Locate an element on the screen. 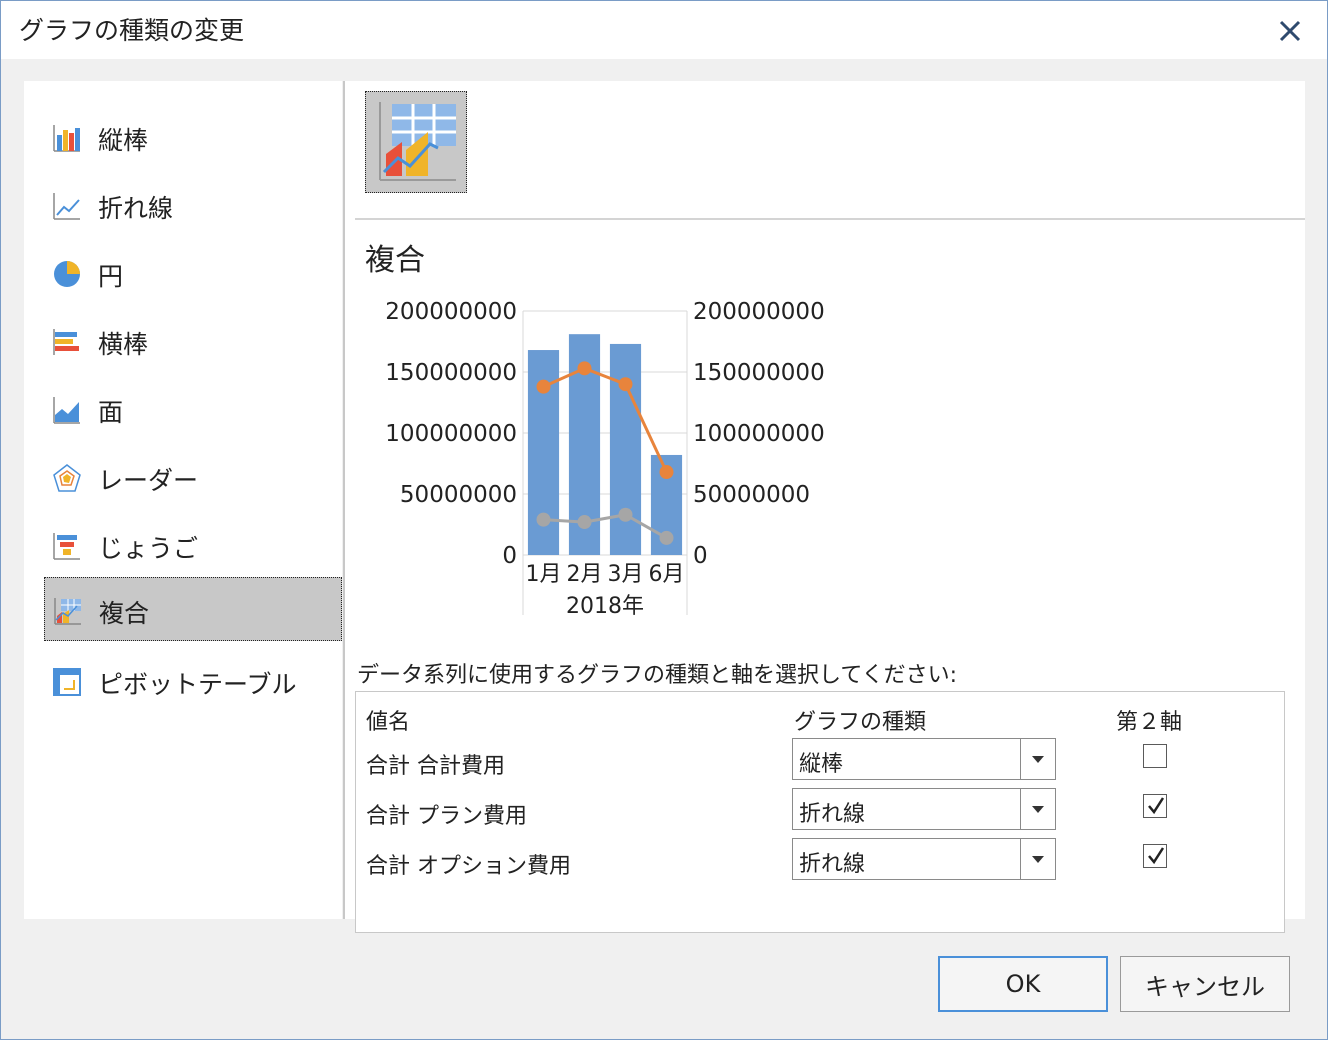  chart-type-item-column: 縦棒 is located at coordinates (193, 137).